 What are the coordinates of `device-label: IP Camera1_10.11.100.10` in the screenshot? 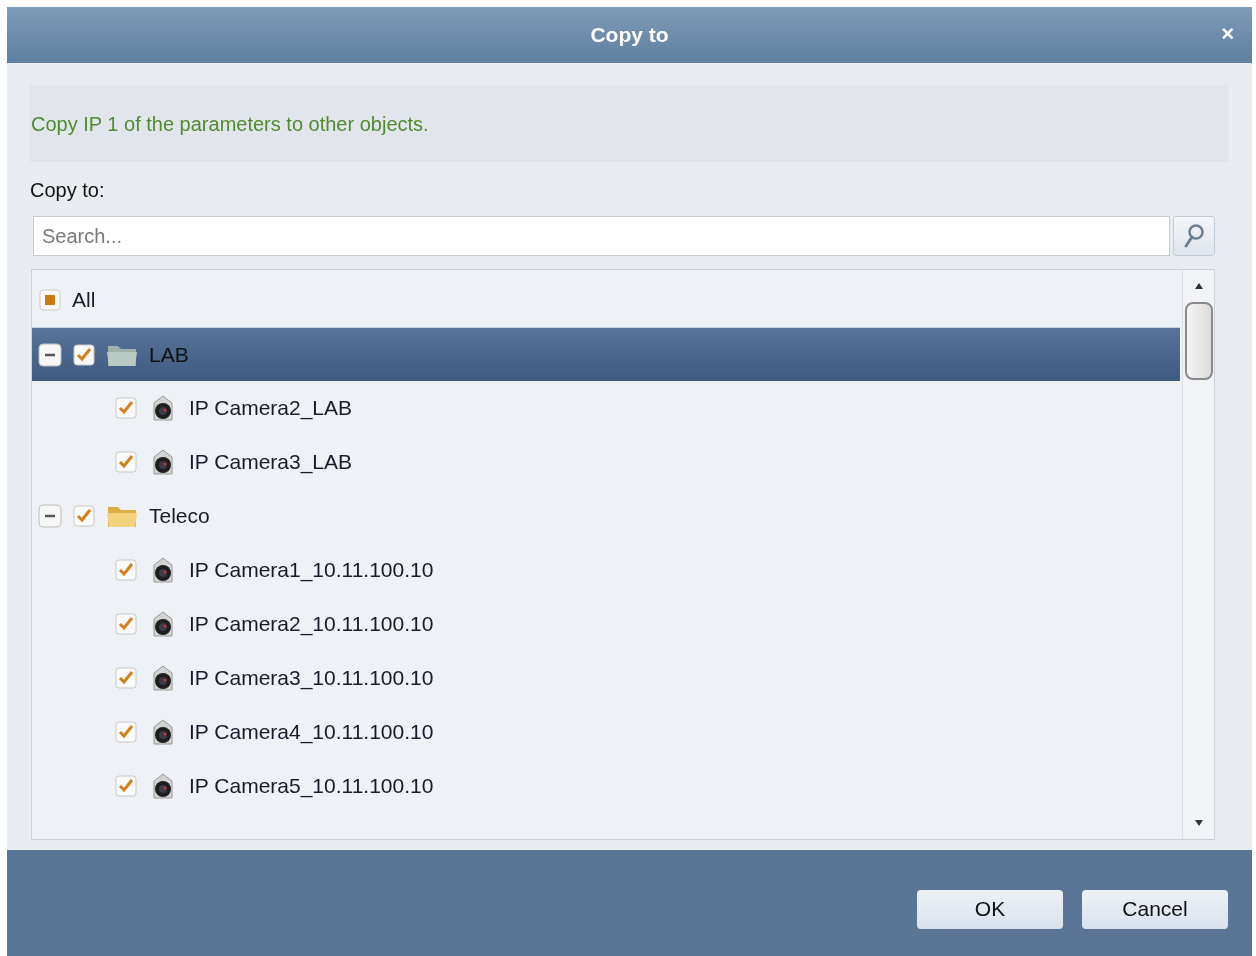 It's located at (311, 570).